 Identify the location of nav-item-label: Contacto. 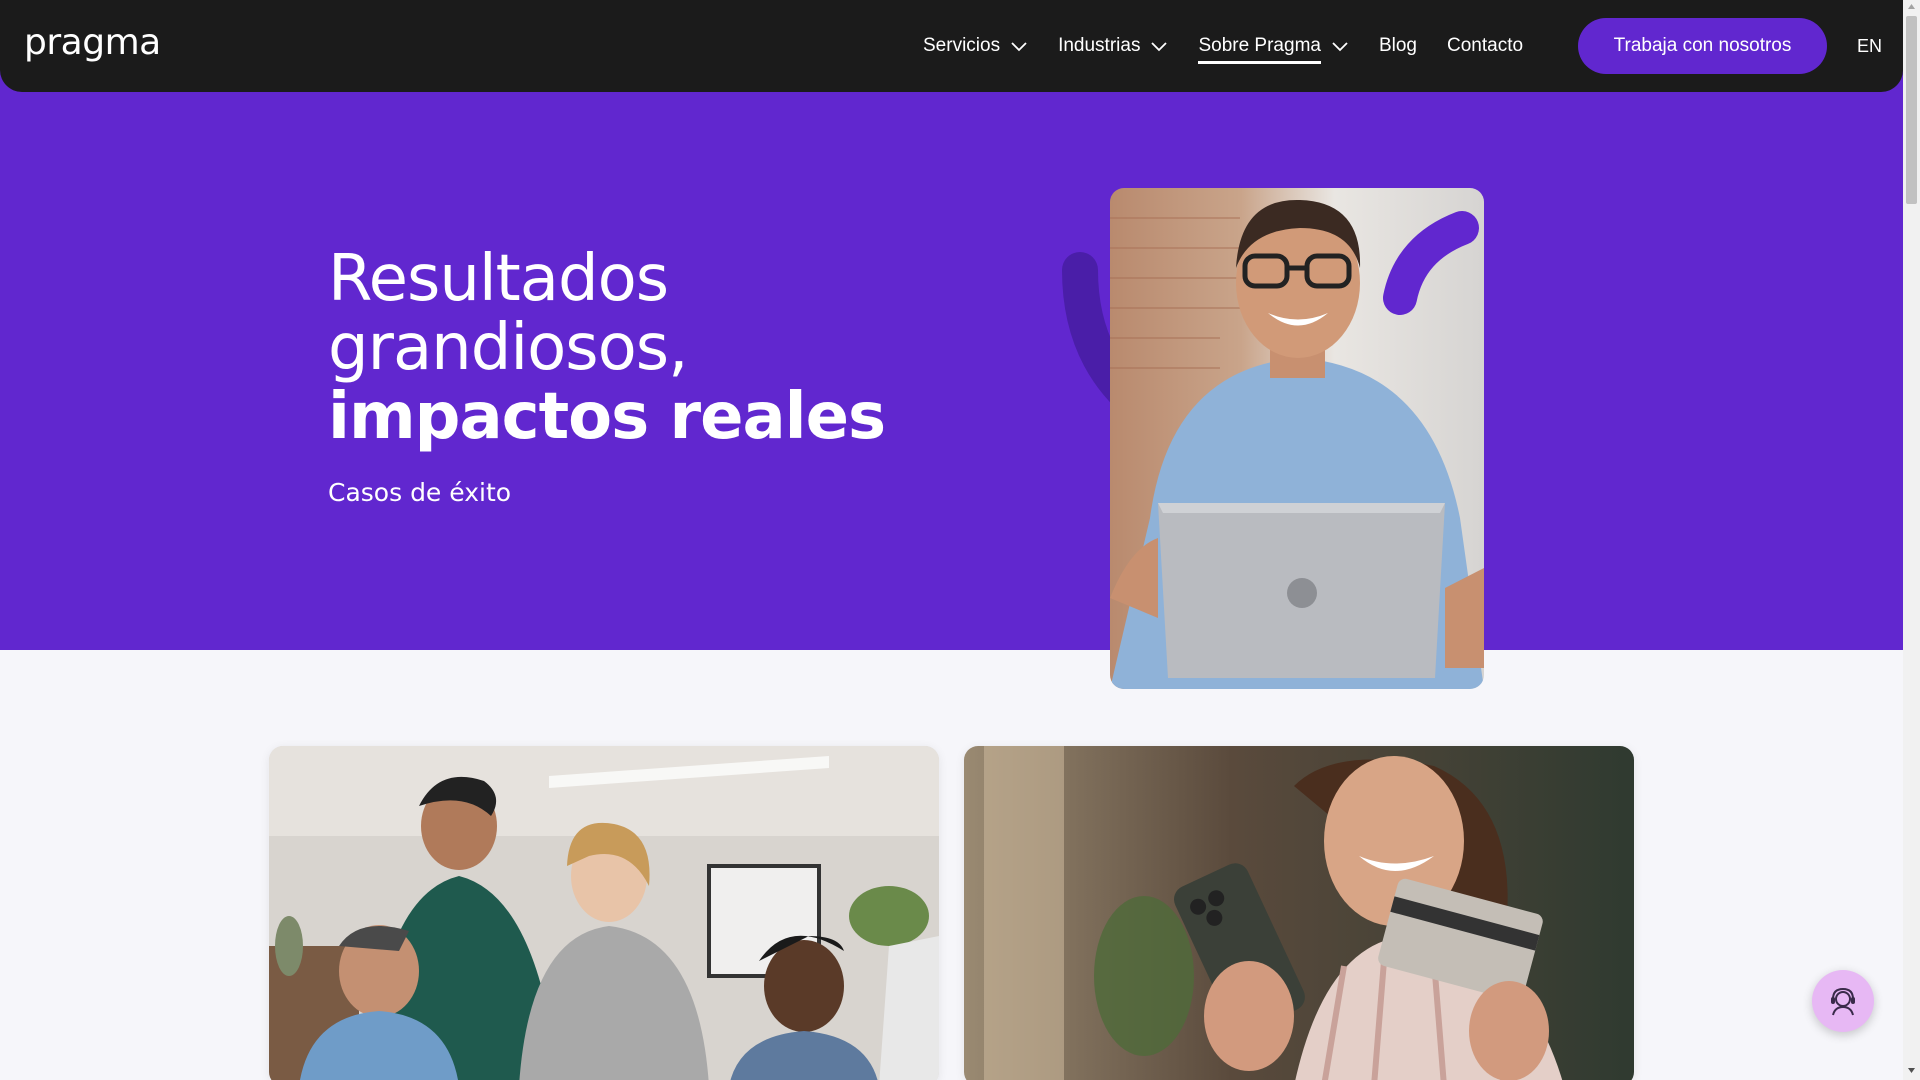
(1485, 45).